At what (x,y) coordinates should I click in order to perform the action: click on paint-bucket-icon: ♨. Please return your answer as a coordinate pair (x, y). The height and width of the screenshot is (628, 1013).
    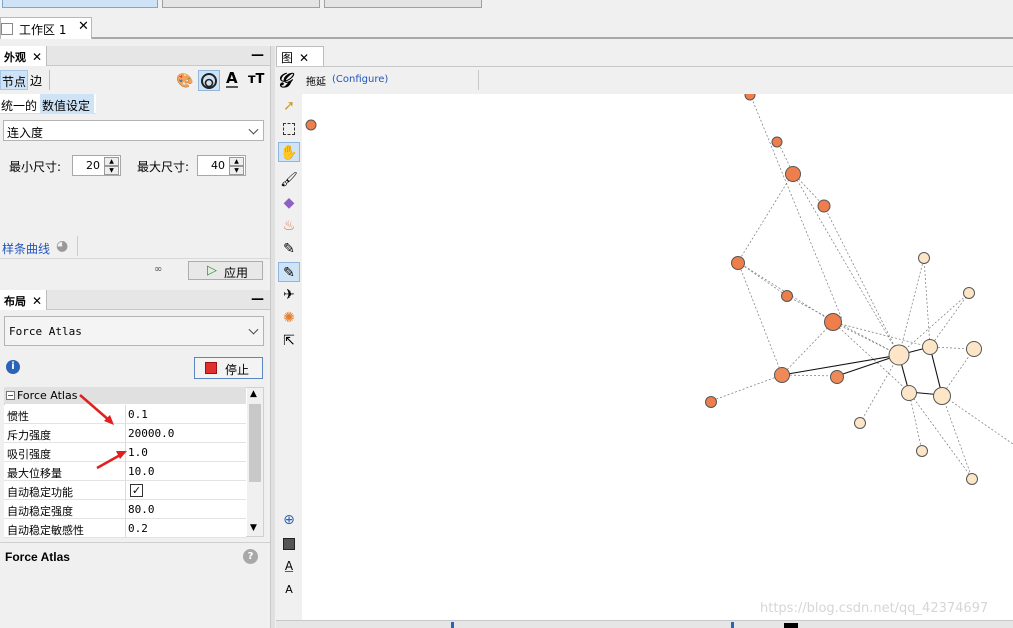
    Looking at the image, I should click on (289, 226).